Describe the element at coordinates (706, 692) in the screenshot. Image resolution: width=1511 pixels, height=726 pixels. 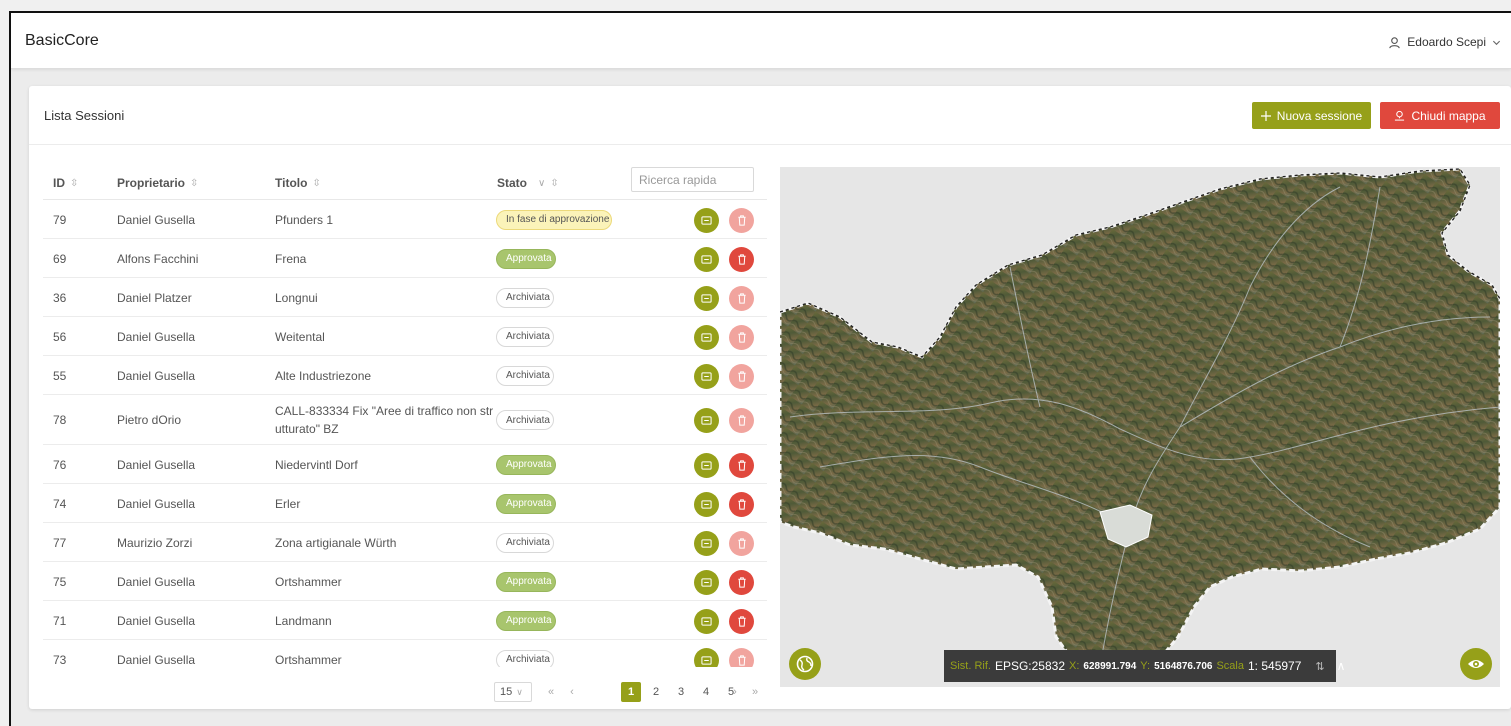
I see `page-button: 4` at that location.